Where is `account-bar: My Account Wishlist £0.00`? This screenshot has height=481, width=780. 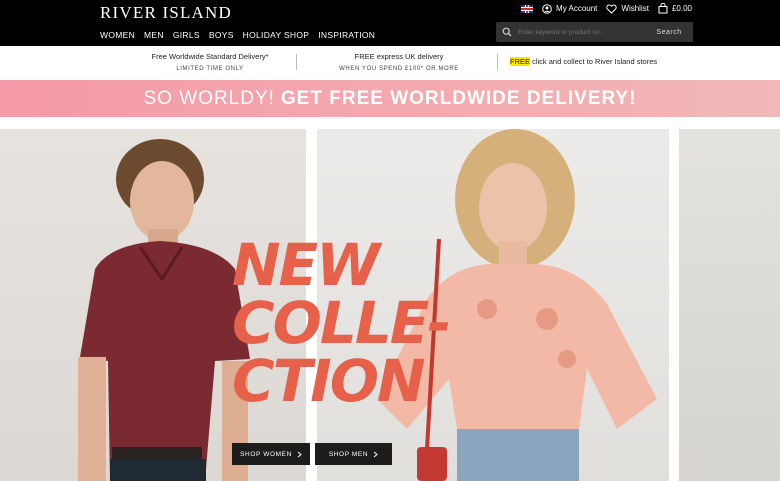 account-bar: My Account Wishlist £0.00 is located at coordinates (606, 8).